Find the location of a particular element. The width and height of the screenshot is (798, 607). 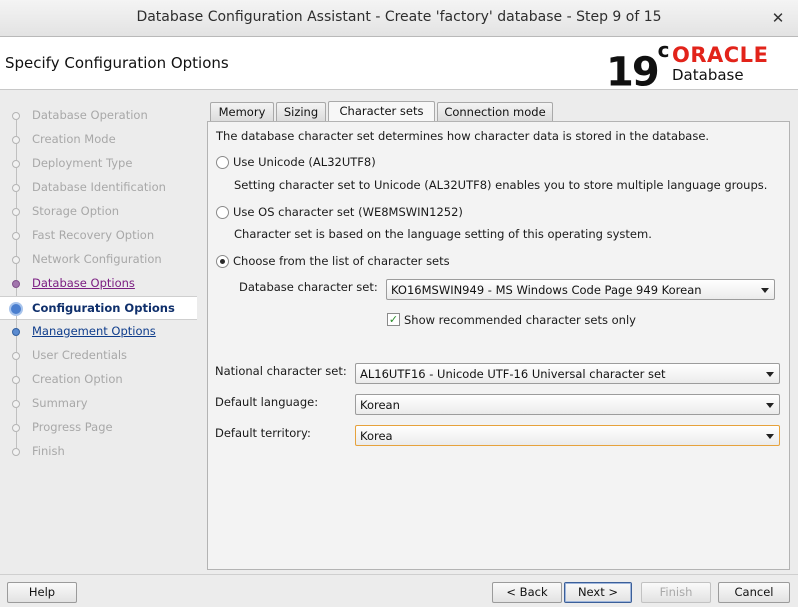

choose-list-radio is located at coordinates (222, 261).